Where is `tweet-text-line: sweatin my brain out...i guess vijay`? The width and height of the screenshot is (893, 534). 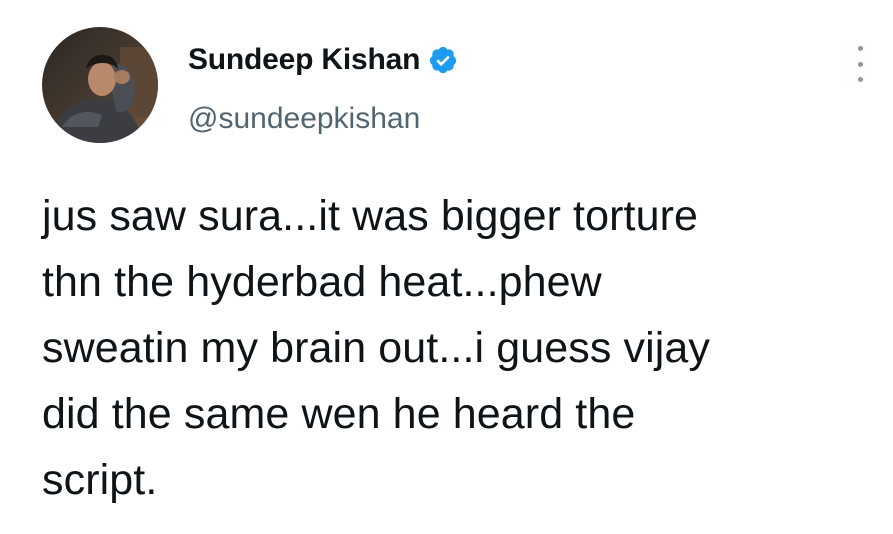 tweet-text-line: sweatin my brain out...i guess vijay is located at coordinates (376, 348).